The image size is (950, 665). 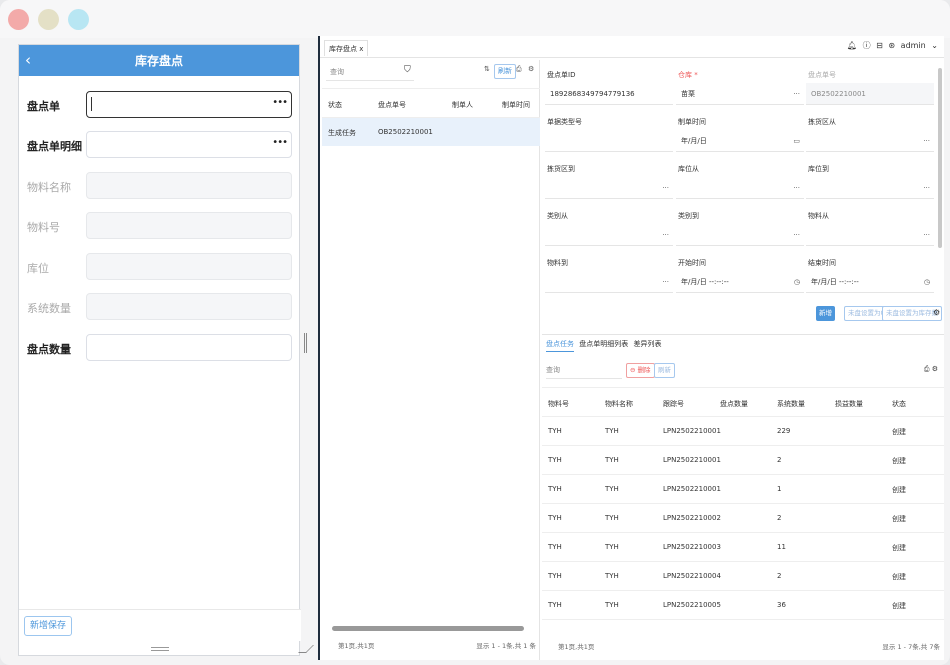 I want to click on form-field-label: 类别到, so click(x=688, y=216).